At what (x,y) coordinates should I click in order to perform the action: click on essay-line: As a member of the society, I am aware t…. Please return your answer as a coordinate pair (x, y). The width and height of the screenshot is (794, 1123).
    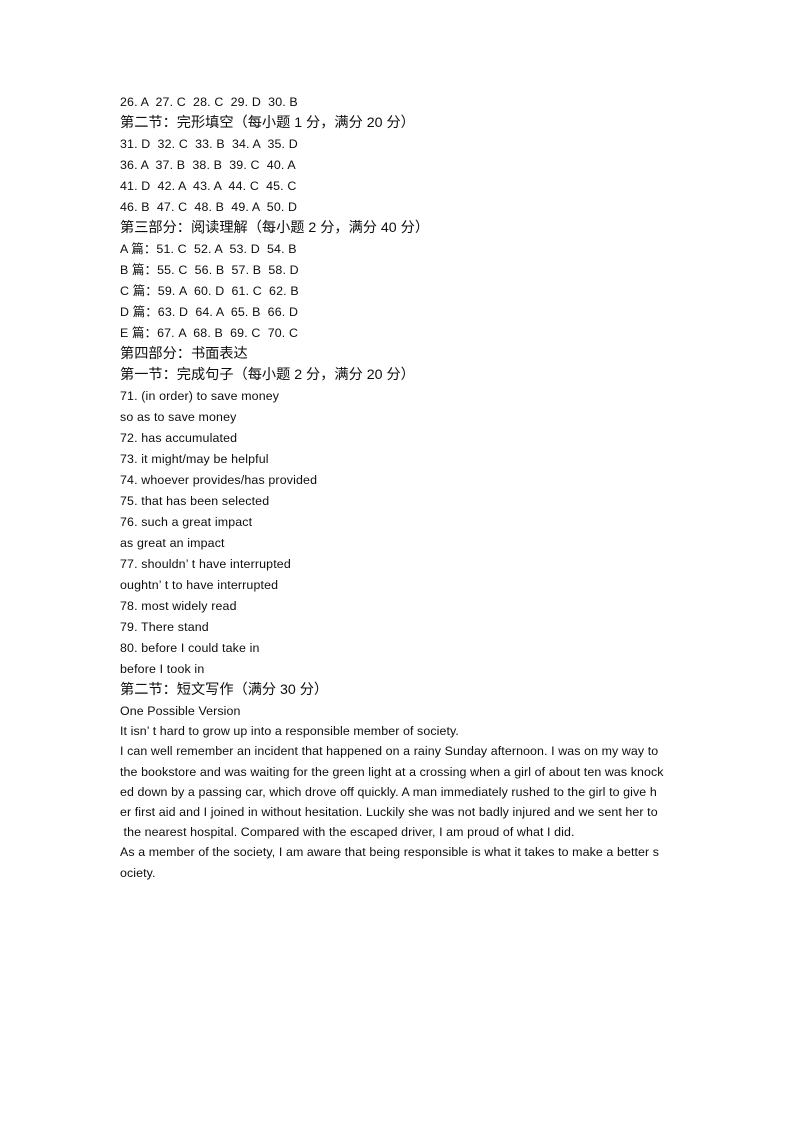
    Looking at the image, I should click on (390, 852).